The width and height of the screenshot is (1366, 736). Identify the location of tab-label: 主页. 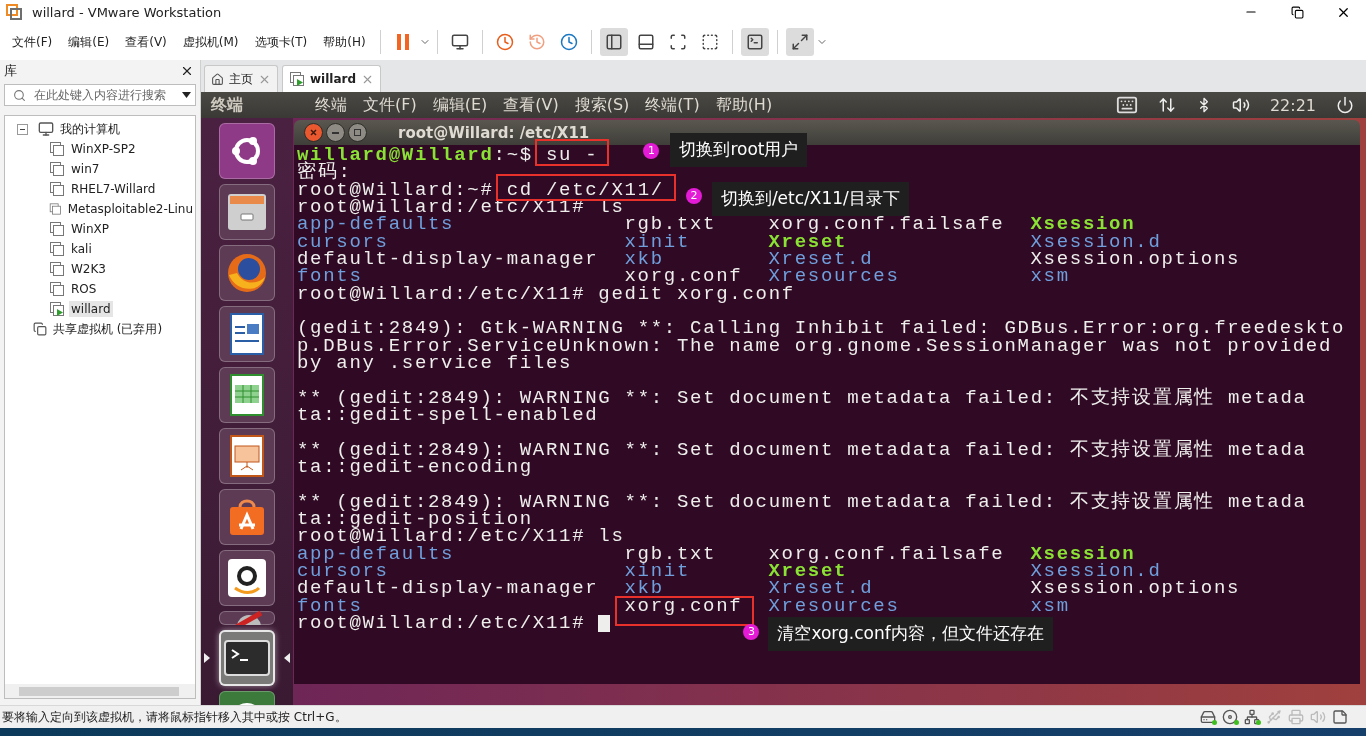
(241, 79).